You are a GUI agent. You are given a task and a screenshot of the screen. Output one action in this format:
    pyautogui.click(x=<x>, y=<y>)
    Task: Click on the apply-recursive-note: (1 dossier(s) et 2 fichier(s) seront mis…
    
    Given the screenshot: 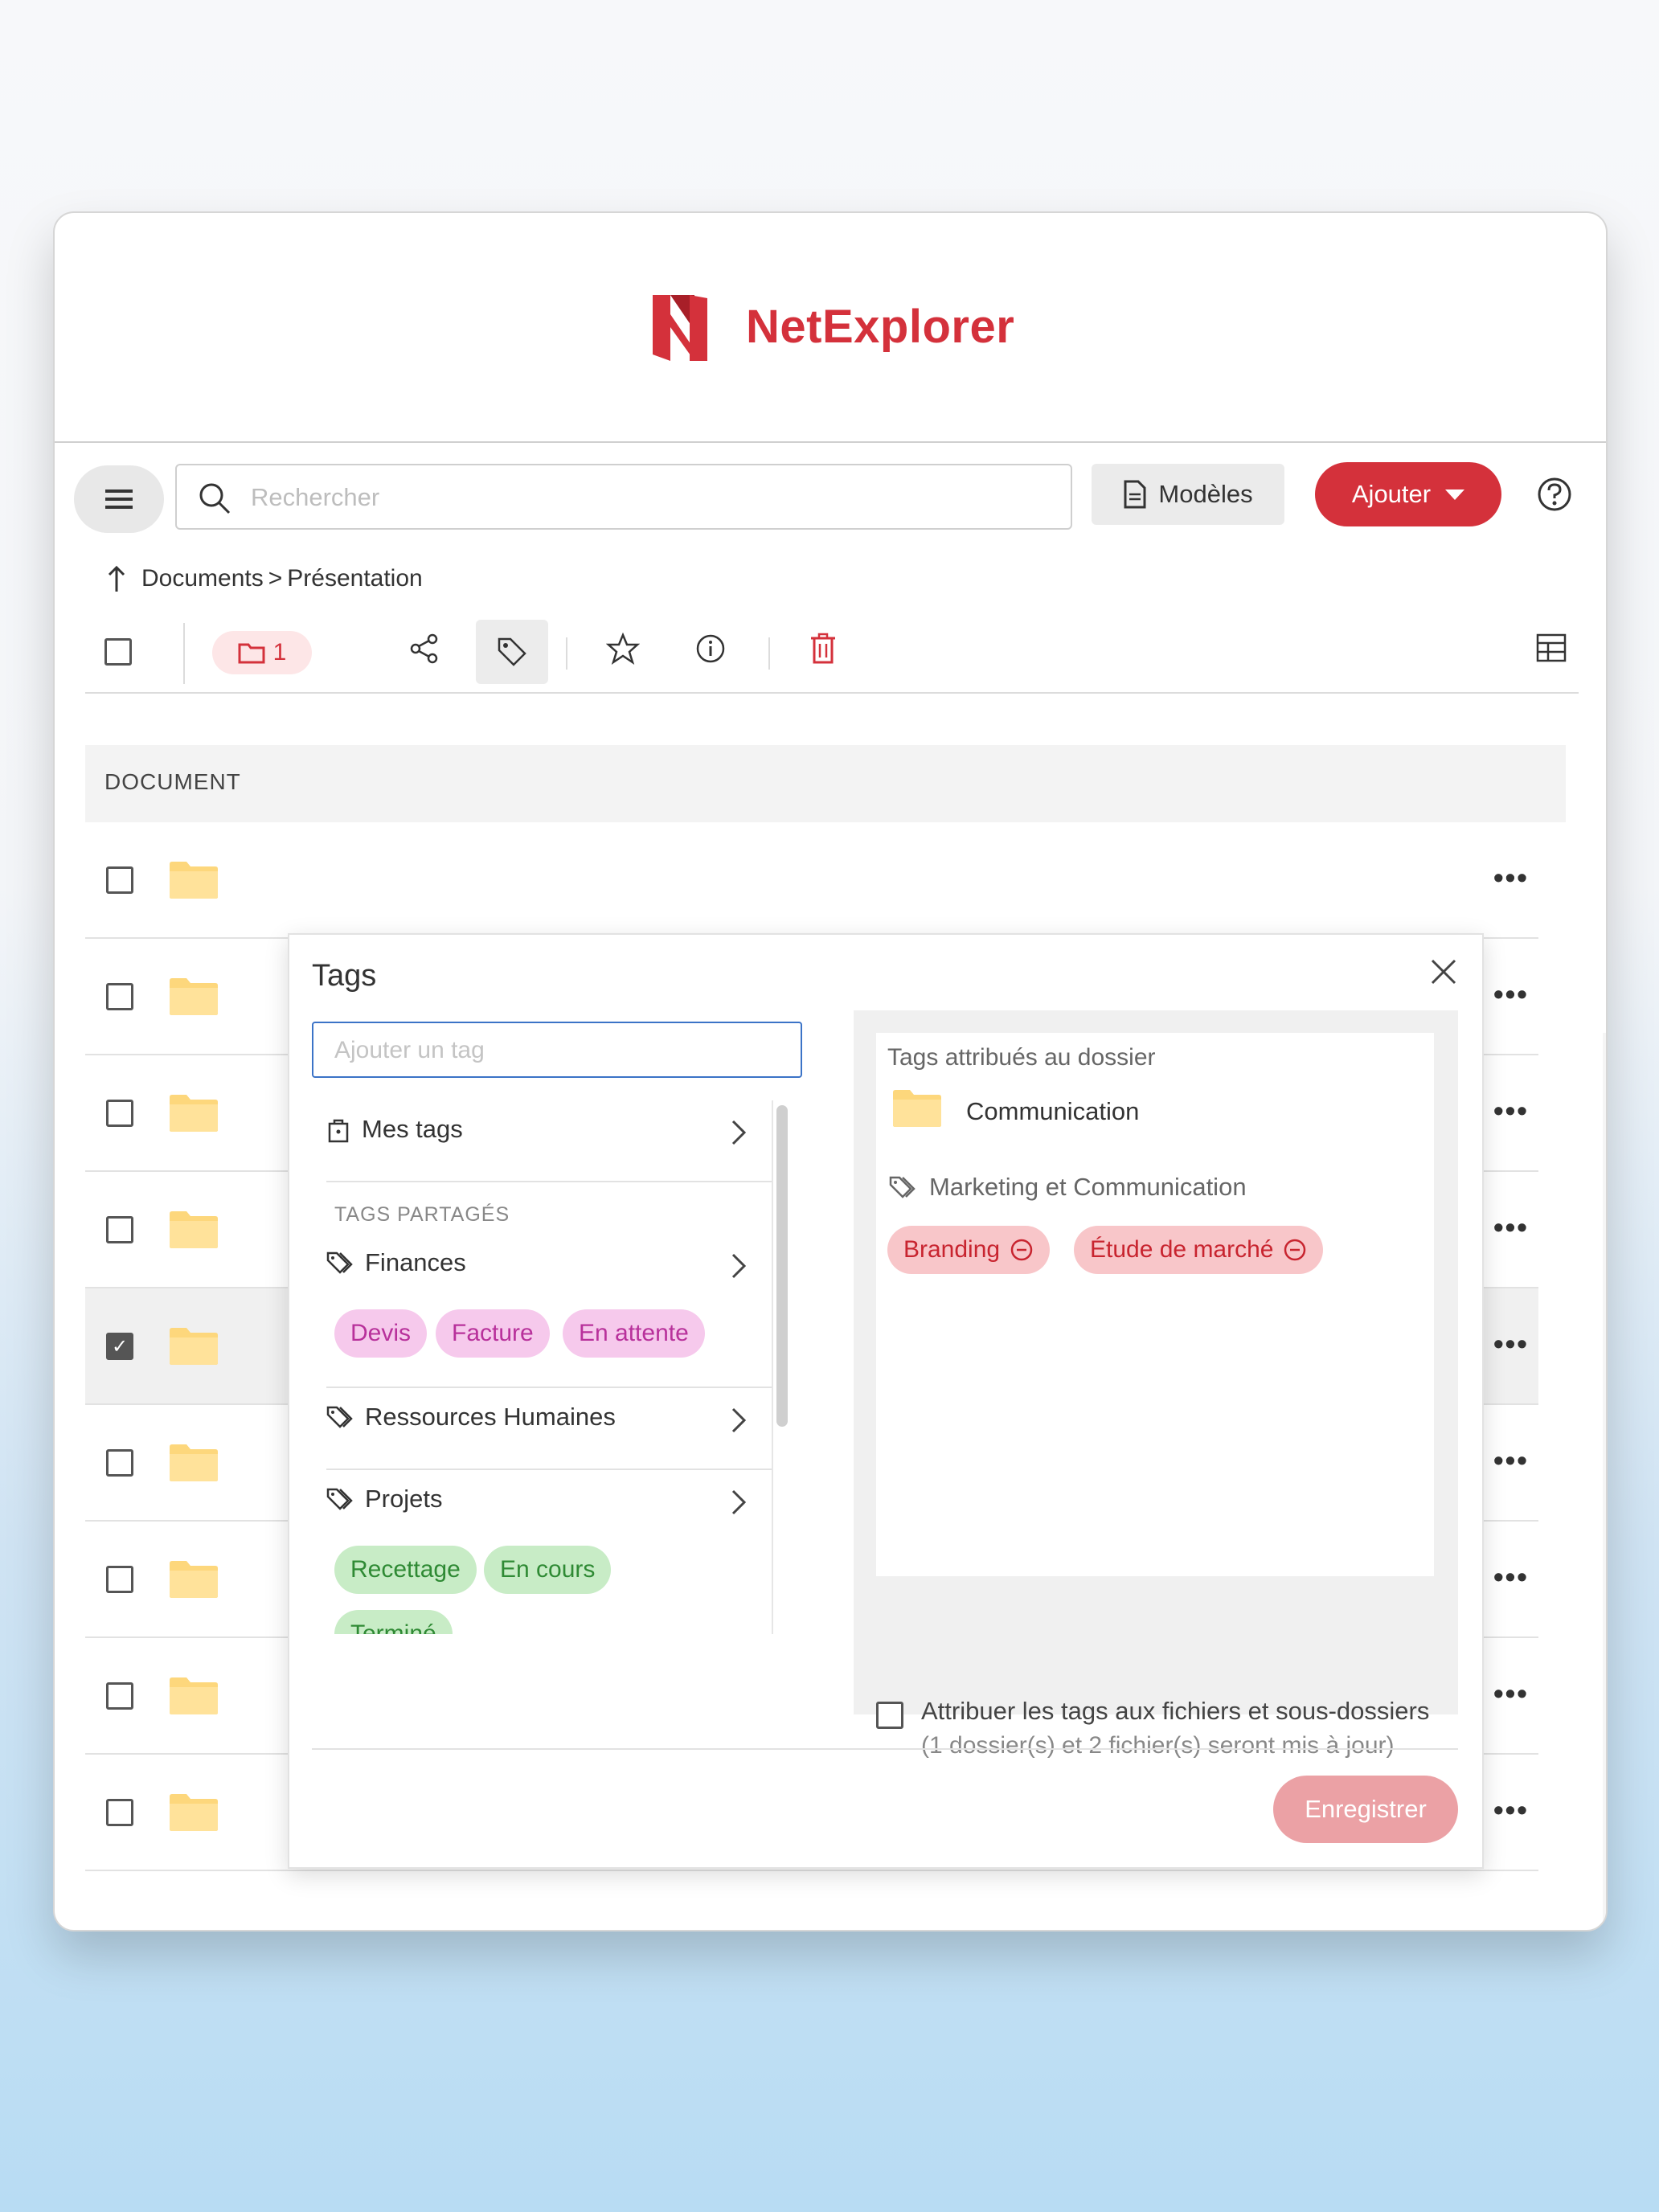 What is the action you would take?
    pyautogui.click(x=1158, y=1746)
    